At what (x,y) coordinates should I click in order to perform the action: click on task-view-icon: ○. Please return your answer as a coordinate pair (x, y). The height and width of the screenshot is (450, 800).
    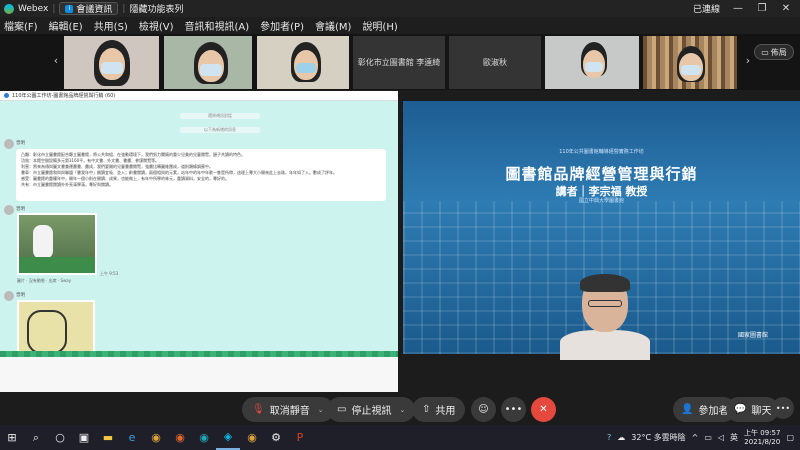
    Looking at the image, I should click on (60, 437).